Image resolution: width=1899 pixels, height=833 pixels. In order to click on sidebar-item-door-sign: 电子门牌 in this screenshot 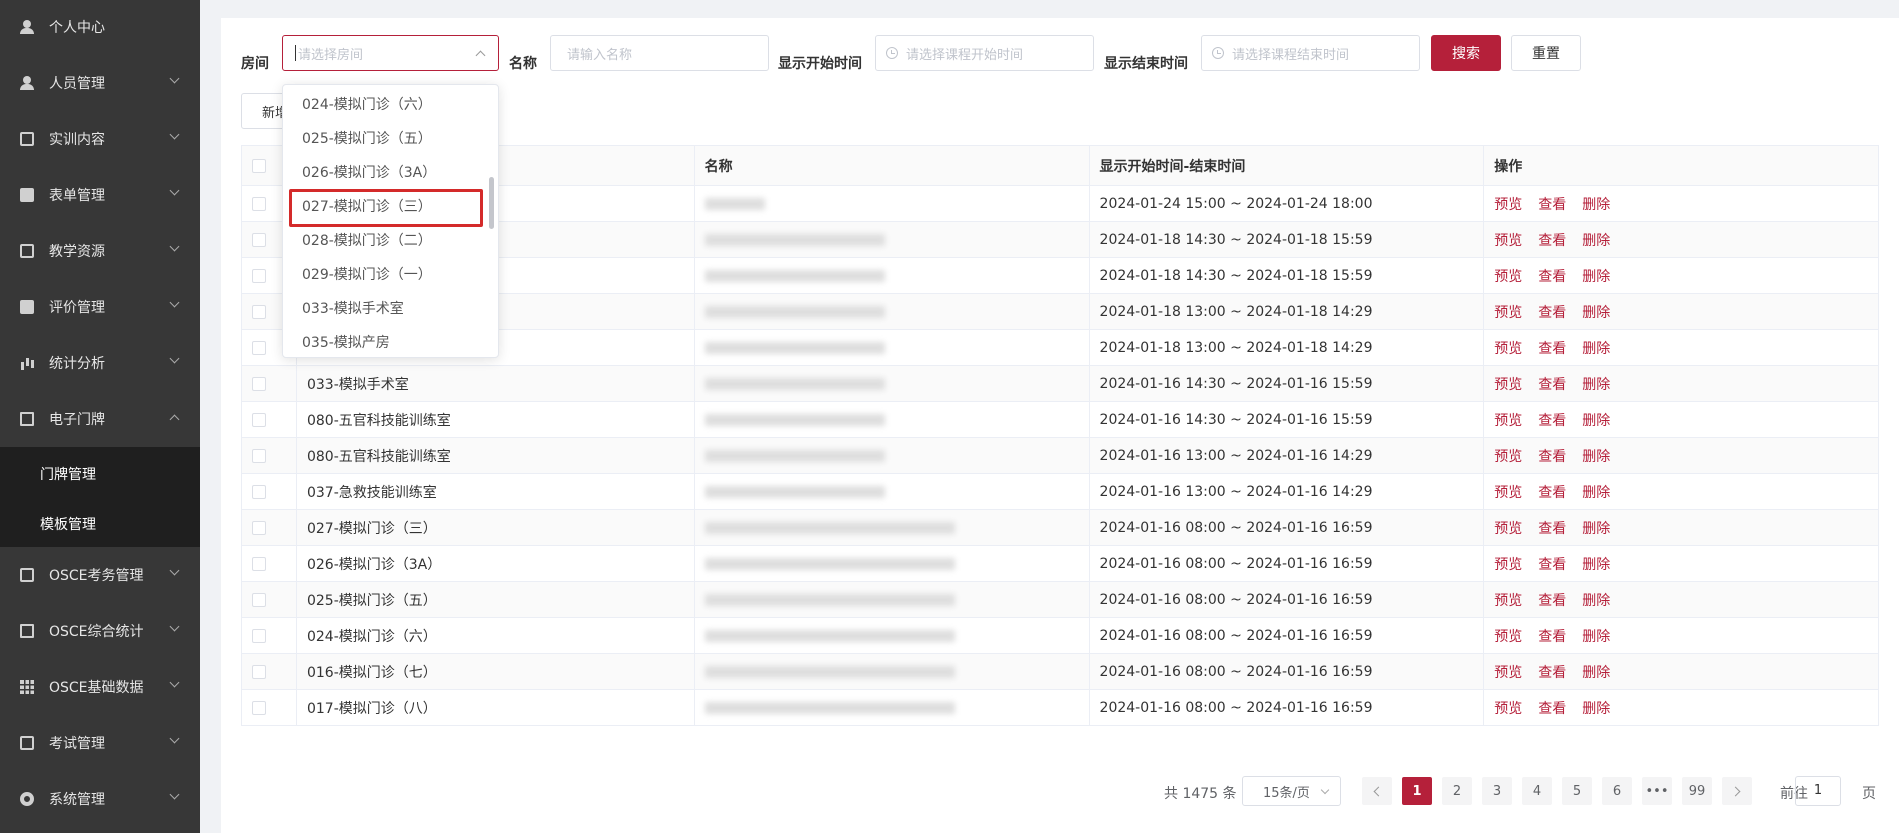, I will do `click(100, 419)`.